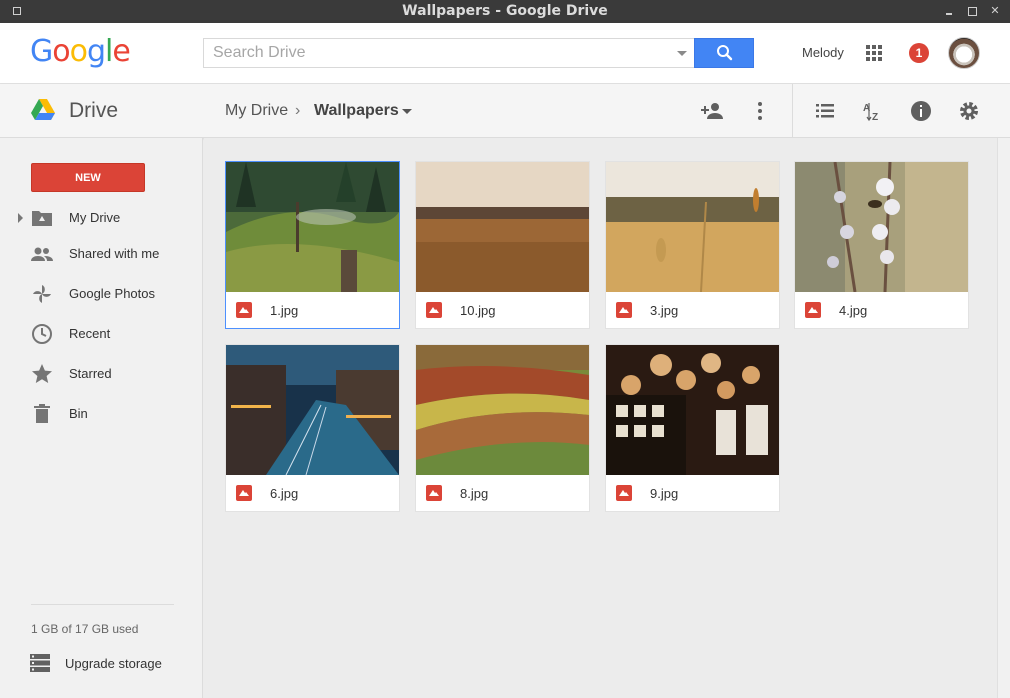  Describe the element at coordinates (502, 310) in the screenshot. I see `file-meta: 10.jpg` at that location.